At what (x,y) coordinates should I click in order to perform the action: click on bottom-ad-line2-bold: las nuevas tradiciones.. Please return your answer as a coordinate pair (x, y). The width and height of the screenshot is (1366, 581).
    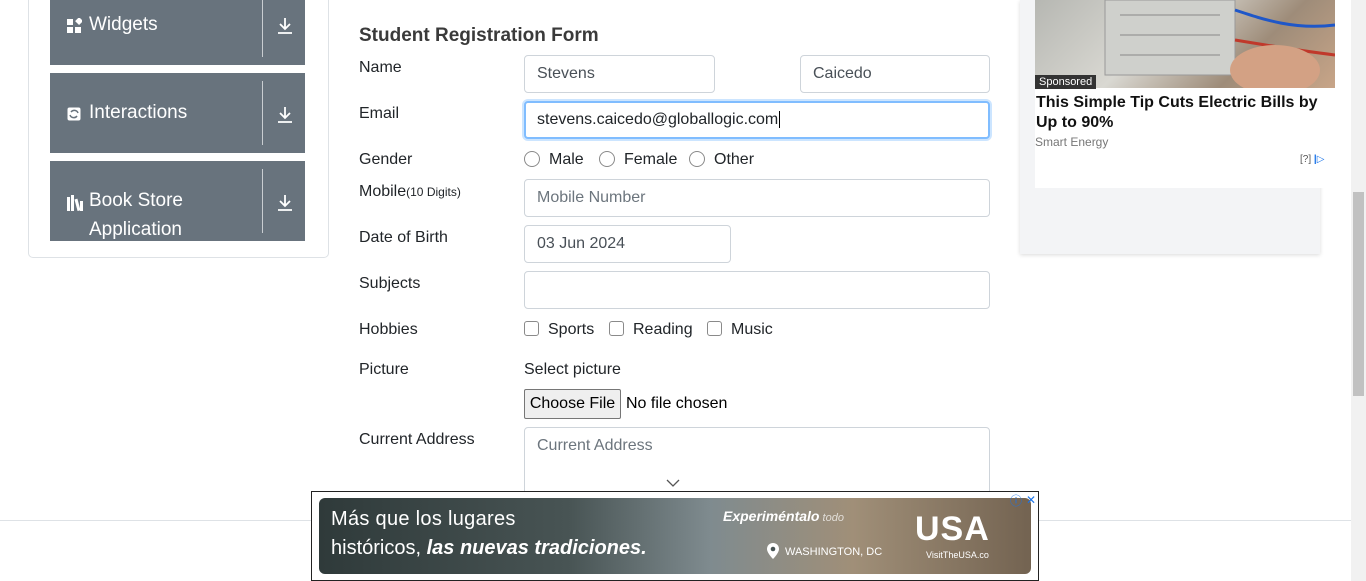
    Looking at the image, I should click on (536, 548).